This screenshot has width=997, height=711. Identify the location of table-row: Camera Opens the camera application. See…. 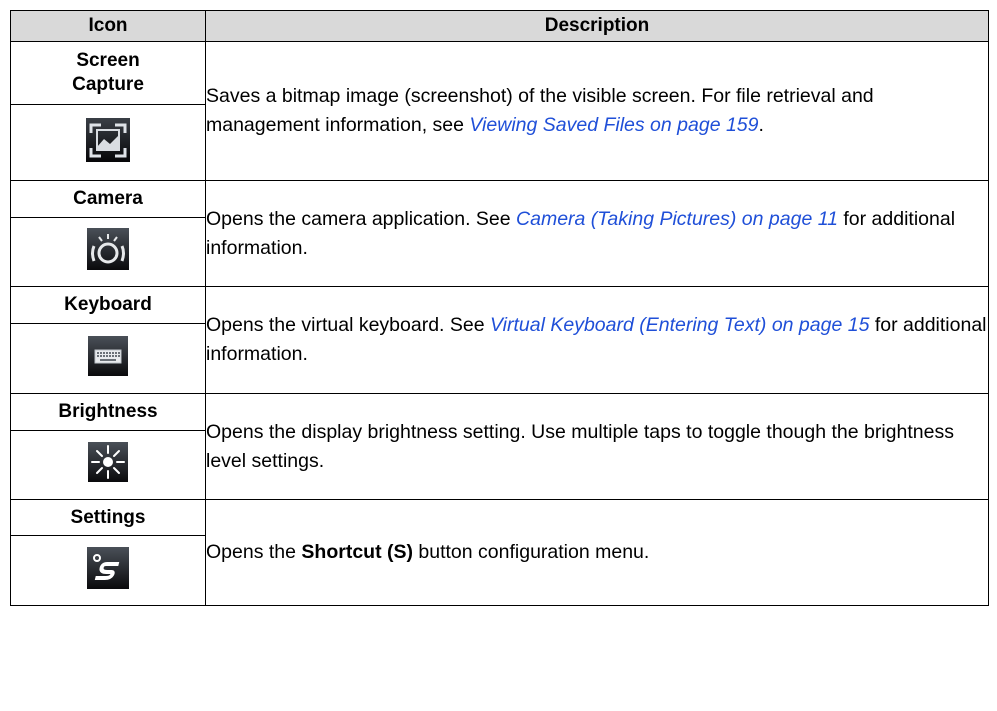
(499, 233).